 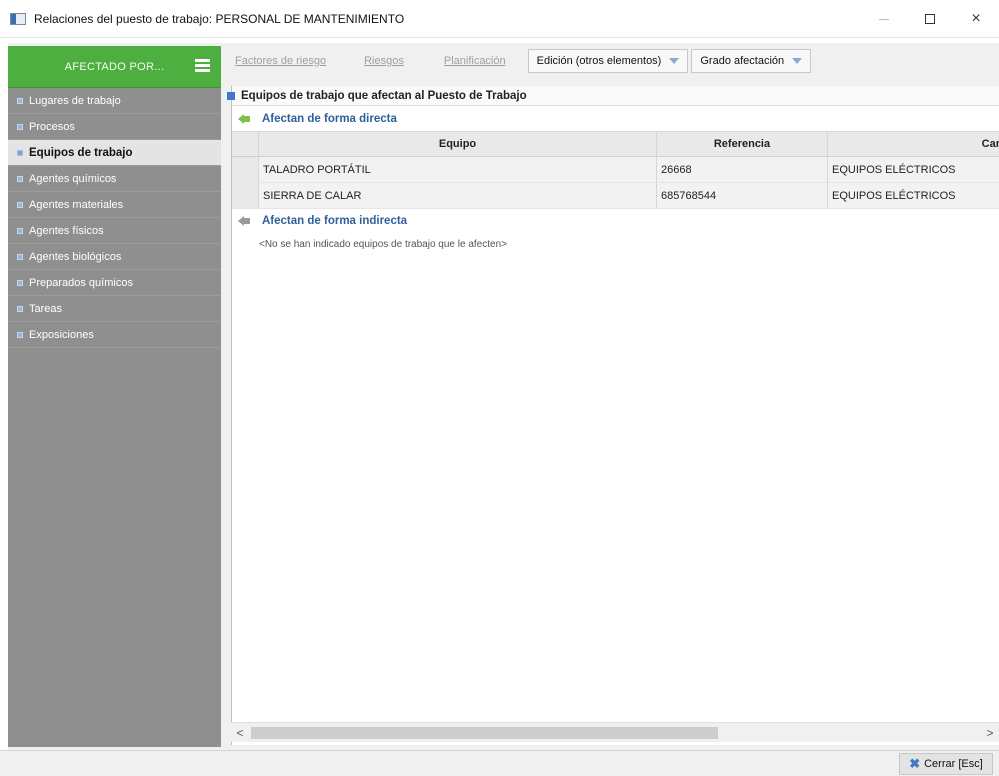 I want to click on scroll-right-icon: >, so click(x=990, y=733).